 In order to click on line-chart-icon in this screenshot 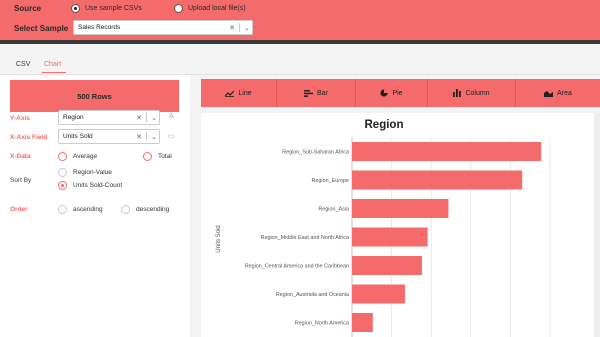, I will do `click(230, 93)`.